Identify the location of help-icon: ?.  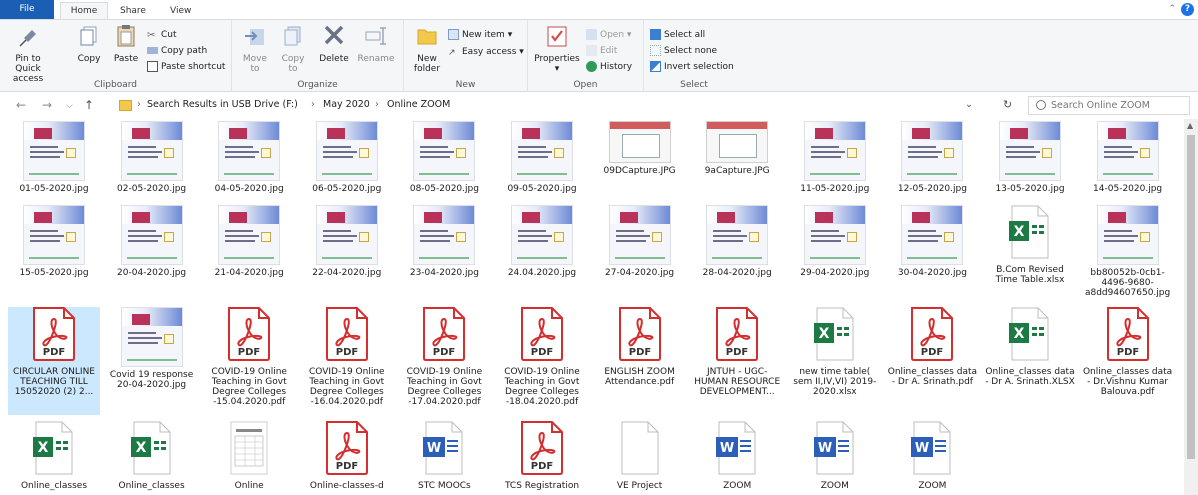
(1187, 9).